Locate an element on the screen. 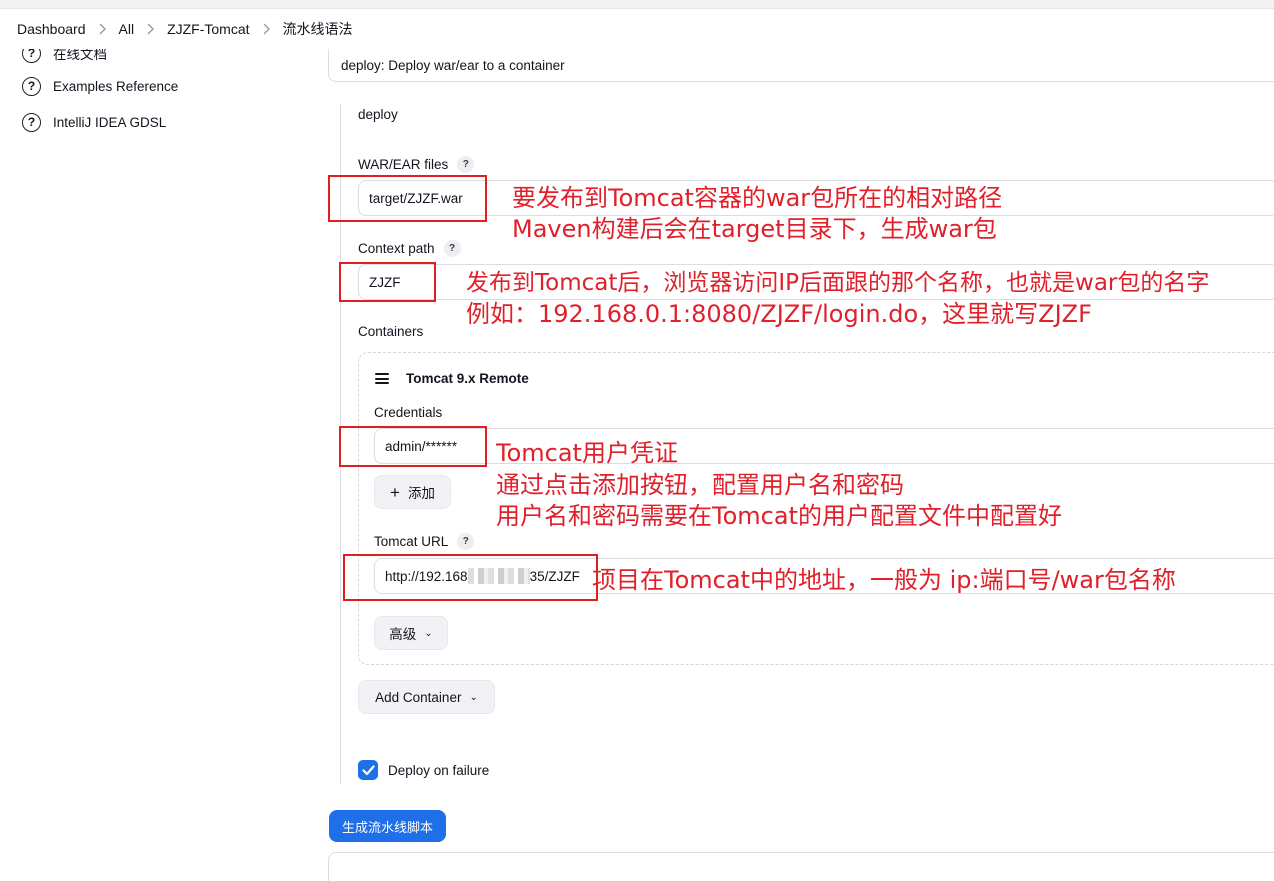 This screenshot has width=1274, height=881. annotation-war-line1: 要发布到Tomcat容器的war包所在的相对路径 is located at coordinates (757, 198).